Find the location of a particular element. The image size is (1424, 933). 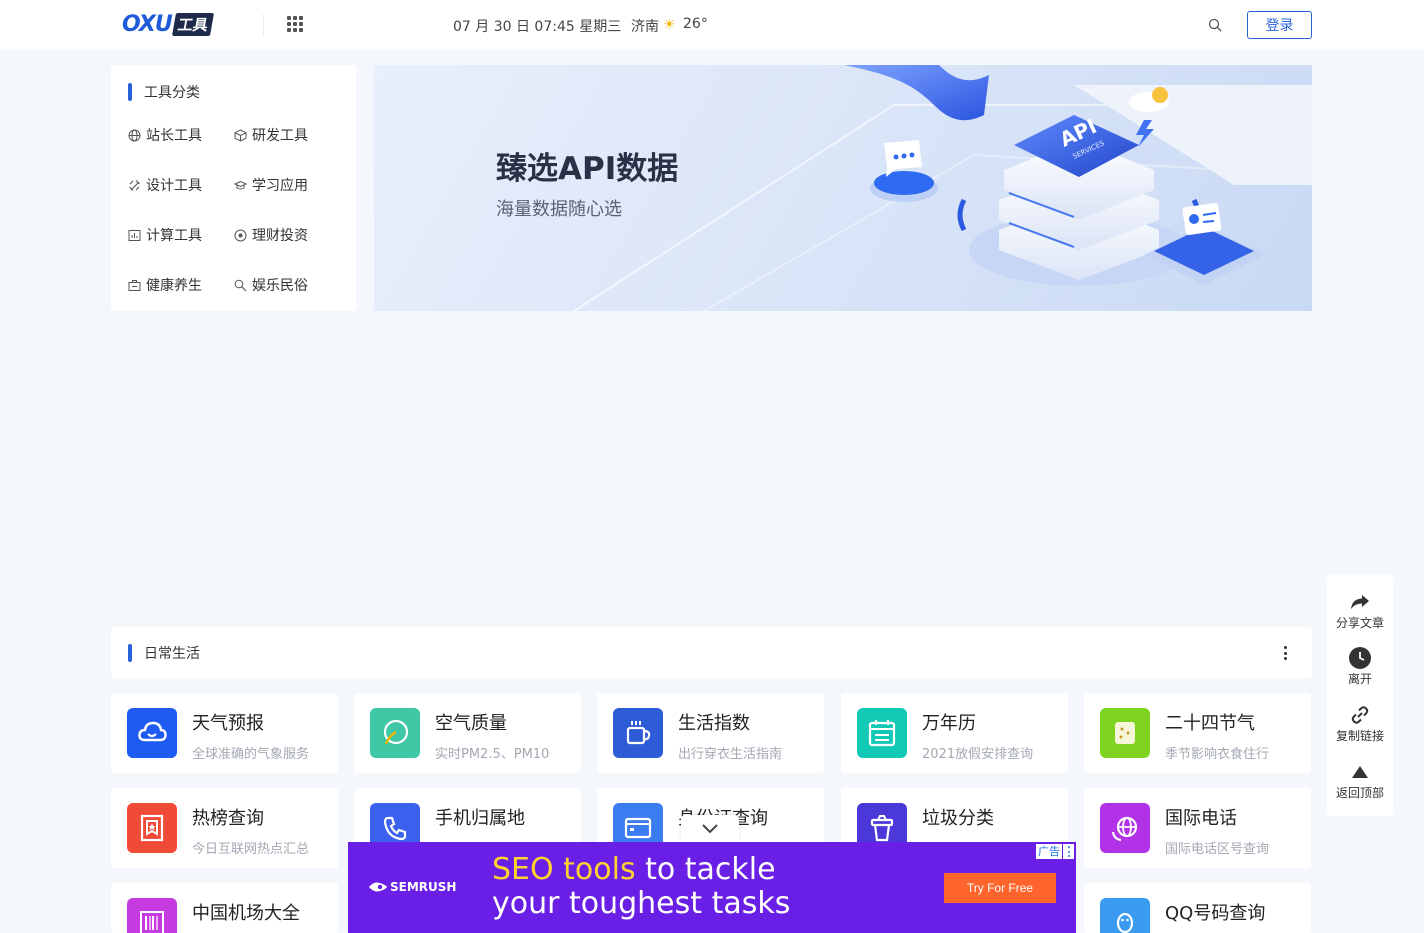

login-button: 登录 is located at coordinates (1279, 25).